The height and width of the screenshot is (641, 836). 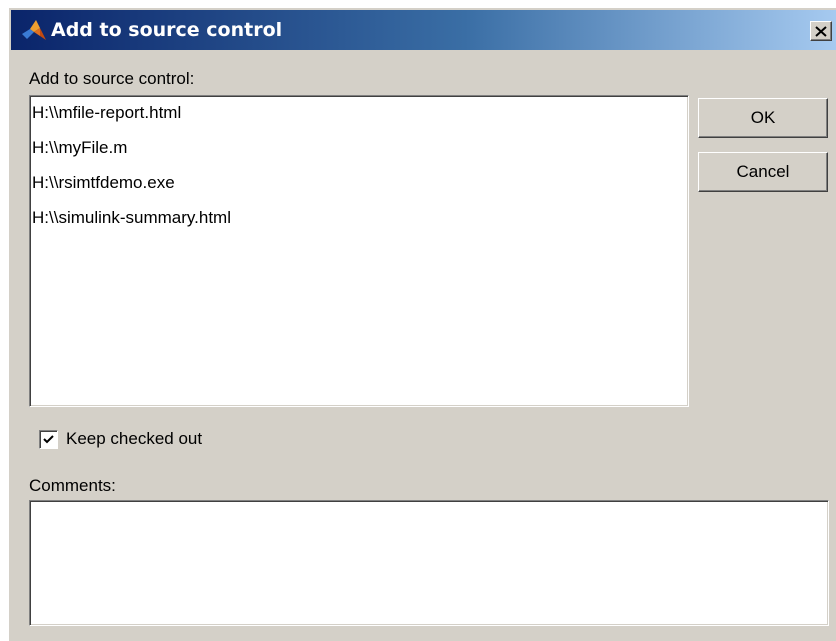 What do you see at coordinates (360, 224) in the screenshot?
I see `list-item: H:\\simulink-summary.html` at bounding box center [360, 224].